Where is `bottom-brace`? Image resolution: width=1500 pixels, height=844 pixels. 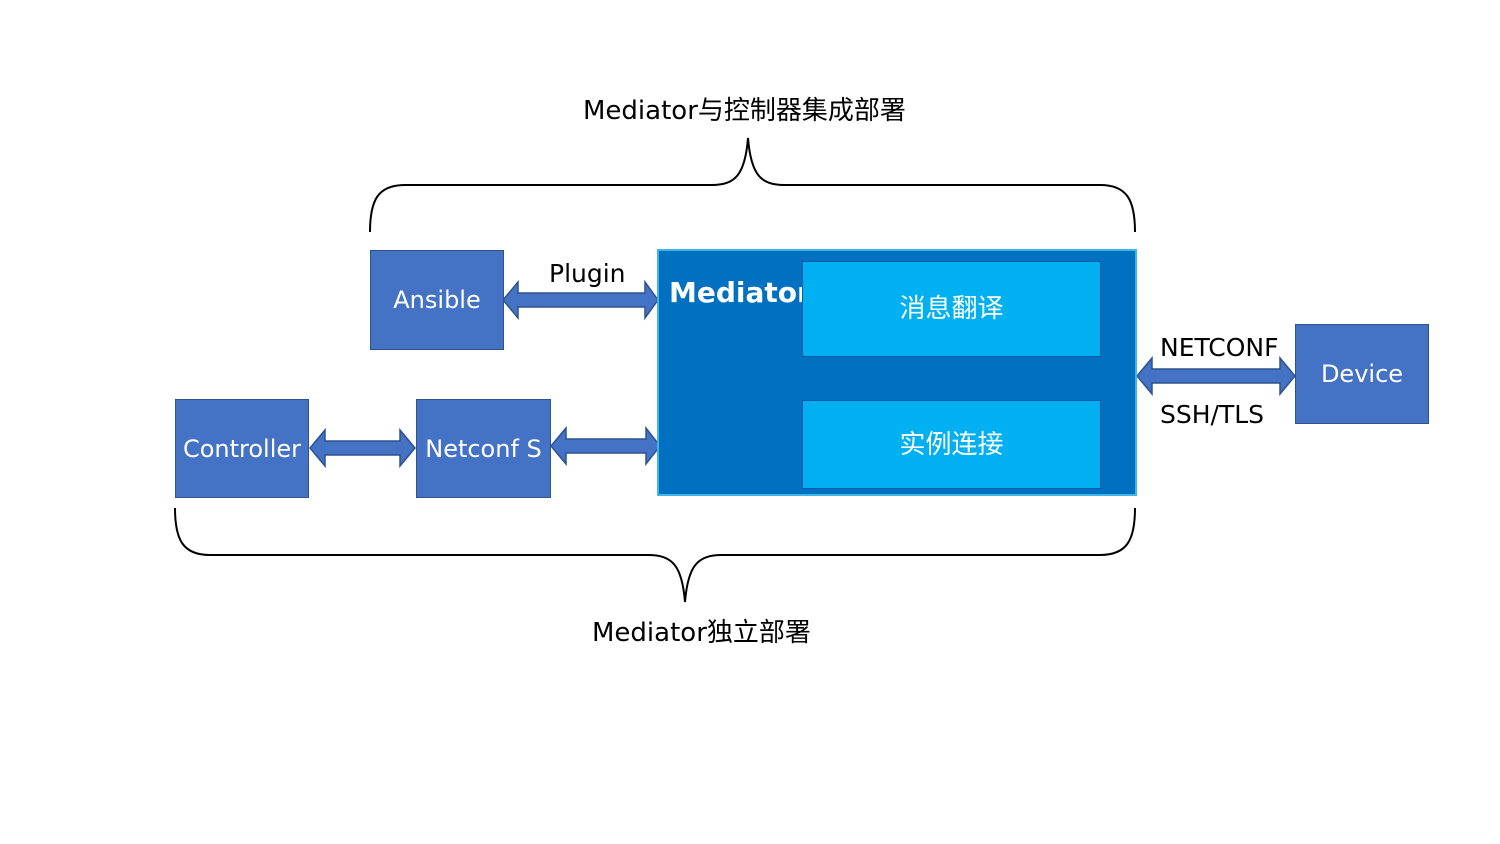
bottom-brace is located at coordinates (655, 555).